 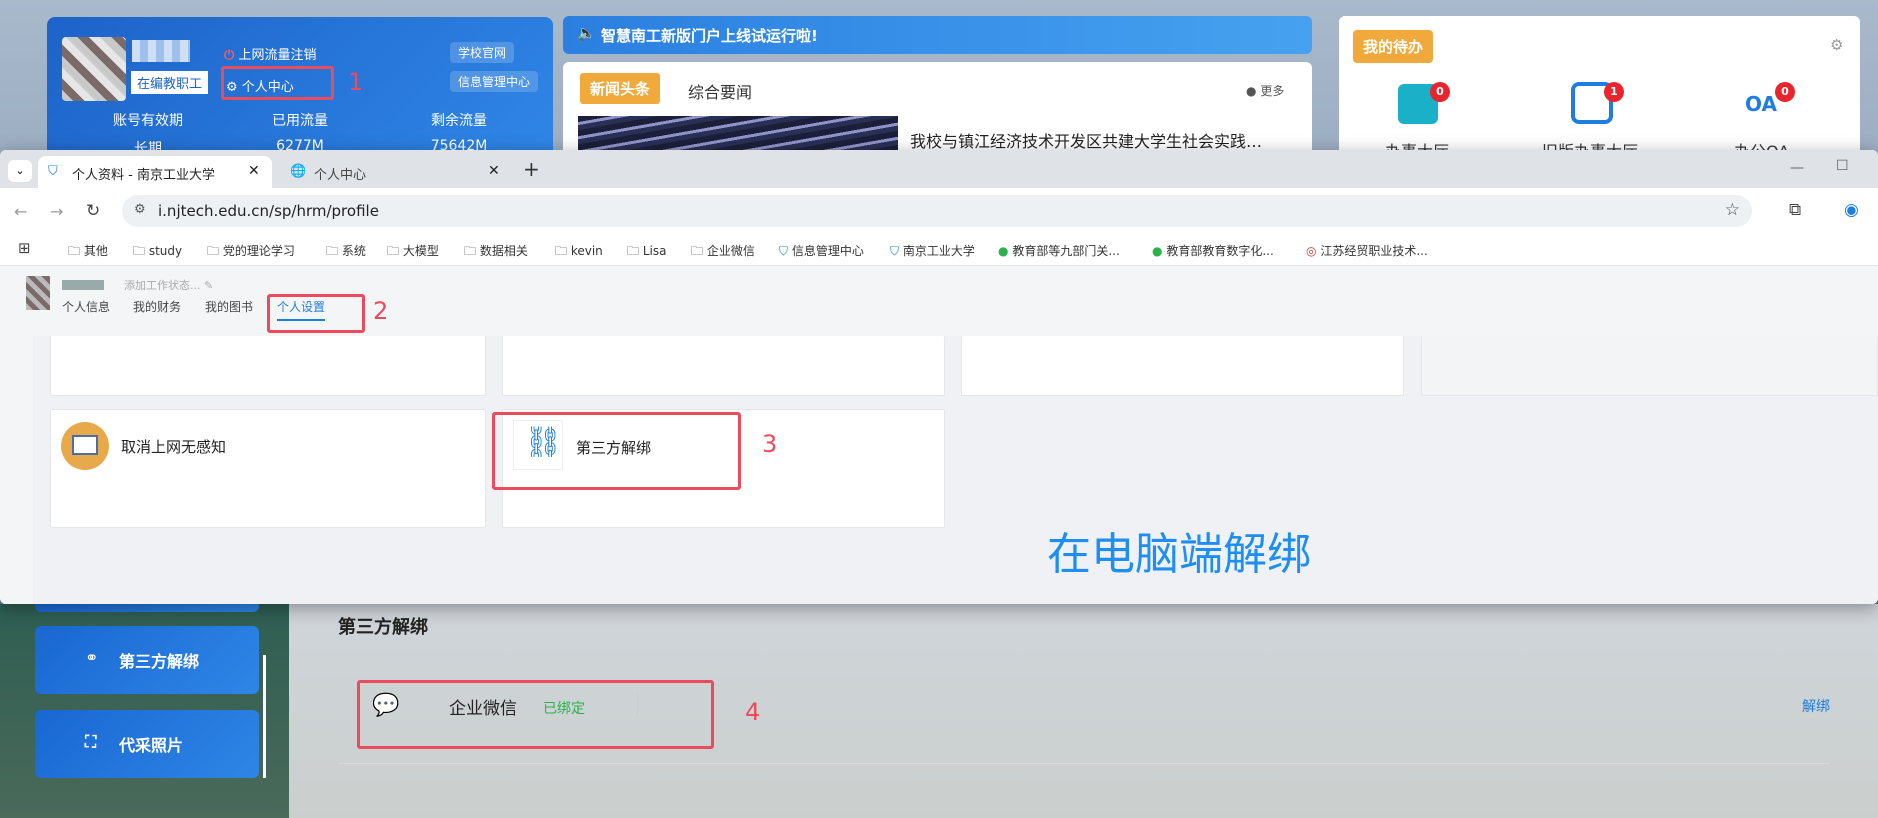 I want to click on minimize-icon: —, so click(x=1797, y=168).